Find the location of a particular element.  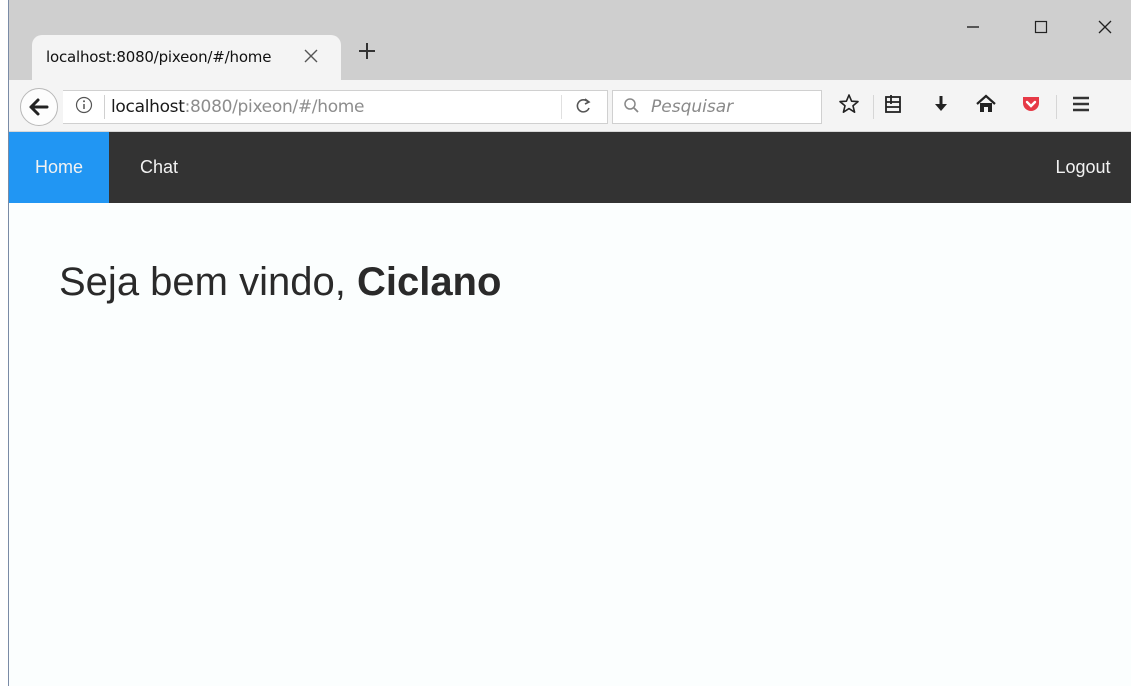

star-icon is located at coordinates (849, 107).